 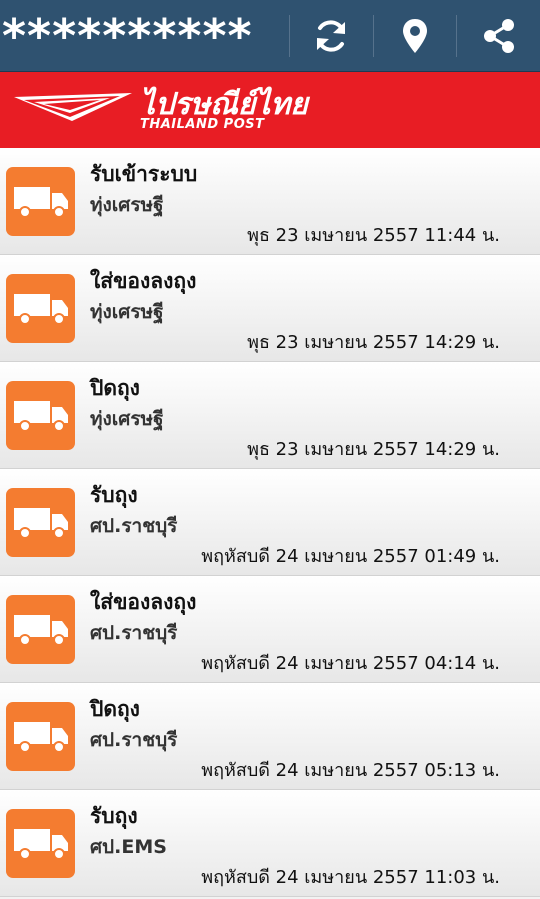 I want to click on thailand-post-banner: ไปรษณีย์ไทย THAILAND POST, so click(x=270, y=110).